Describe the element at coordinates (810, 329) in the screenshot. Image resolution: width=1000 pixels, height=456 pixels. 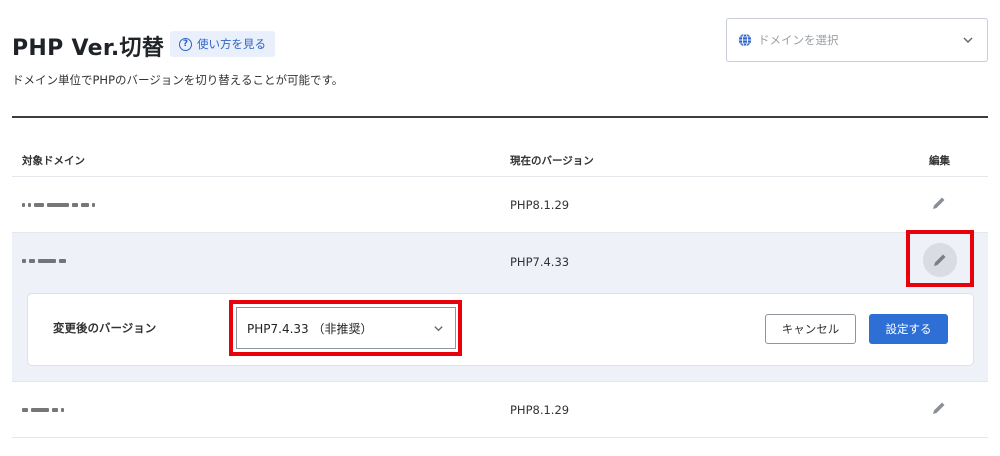
I see `cancel-button: キャンセル` at that location.